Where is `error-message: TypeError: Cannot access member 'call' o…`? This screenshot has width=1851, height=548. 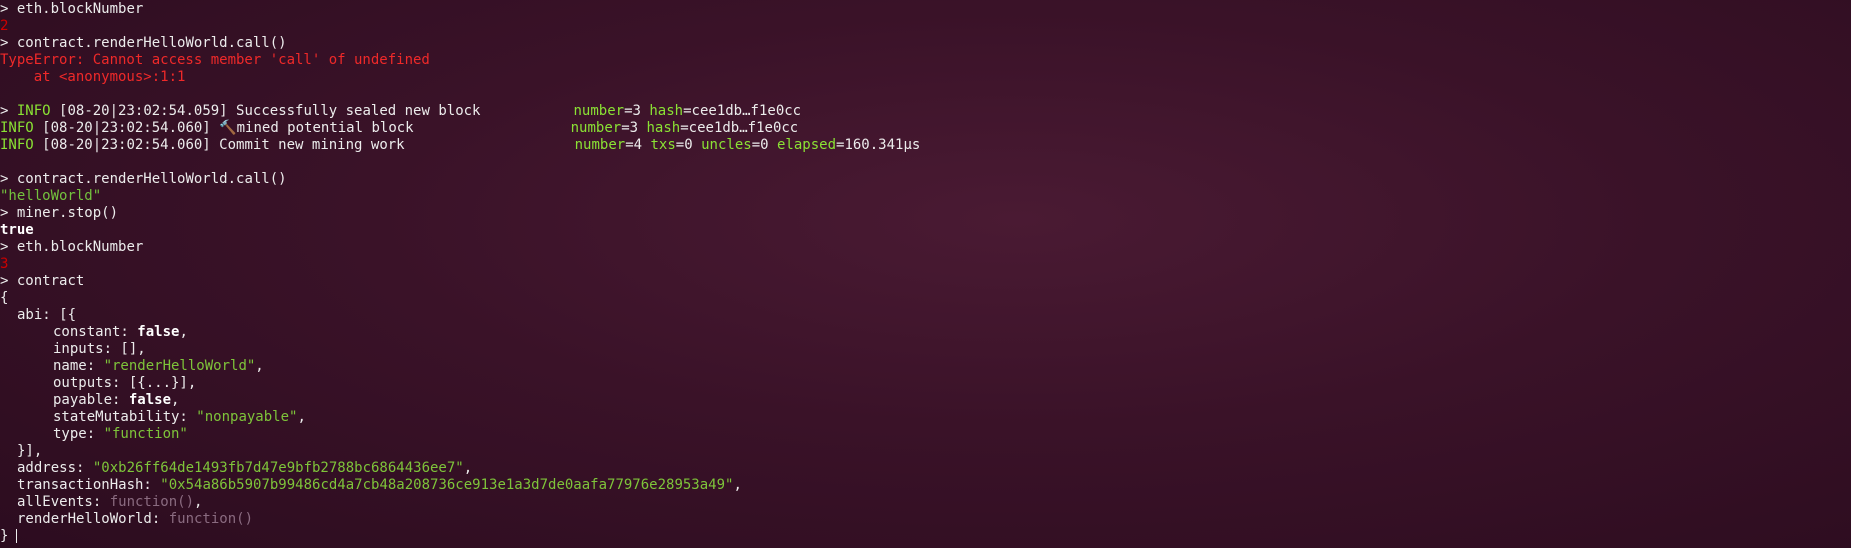
error-message: TypeError: Cannot access member 'call' o… is located at coordinates (215, 60).